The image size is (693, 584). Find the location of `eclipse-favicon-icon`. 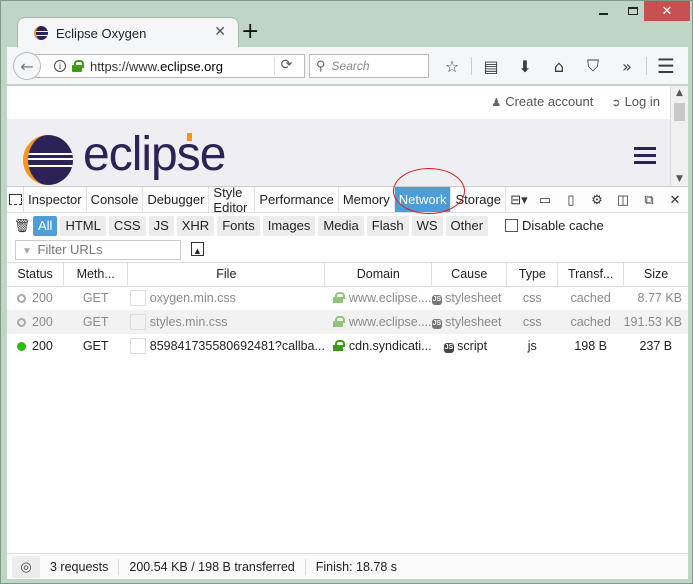

eclipse-favicon-icon is located at coordinates (41, 33).